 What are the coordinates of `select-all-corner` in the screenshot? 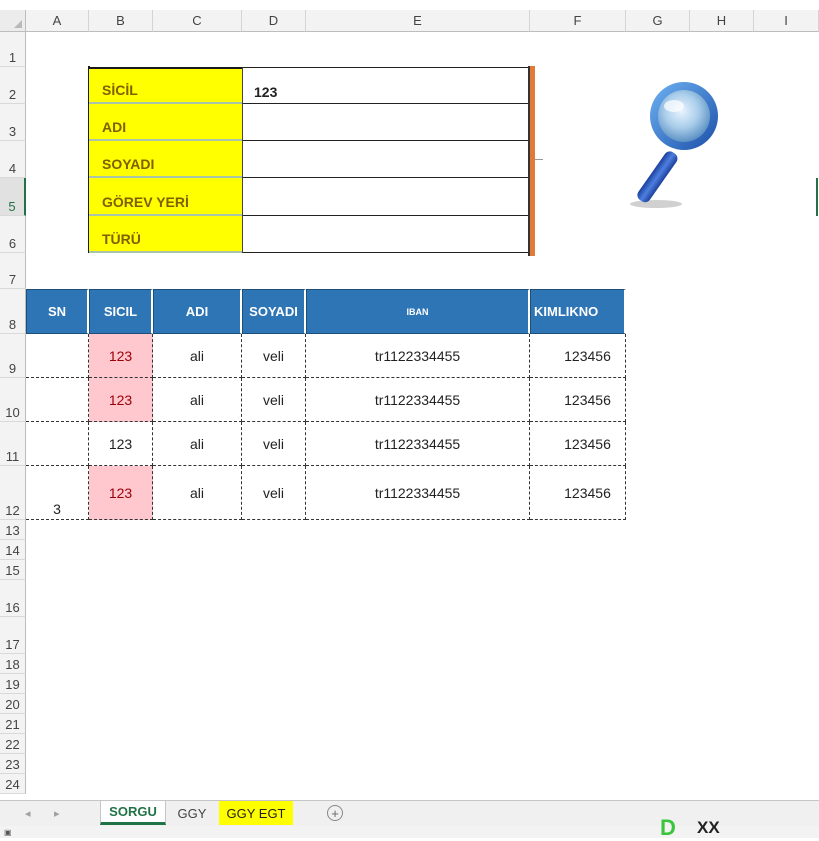 It's located at (13, 21).